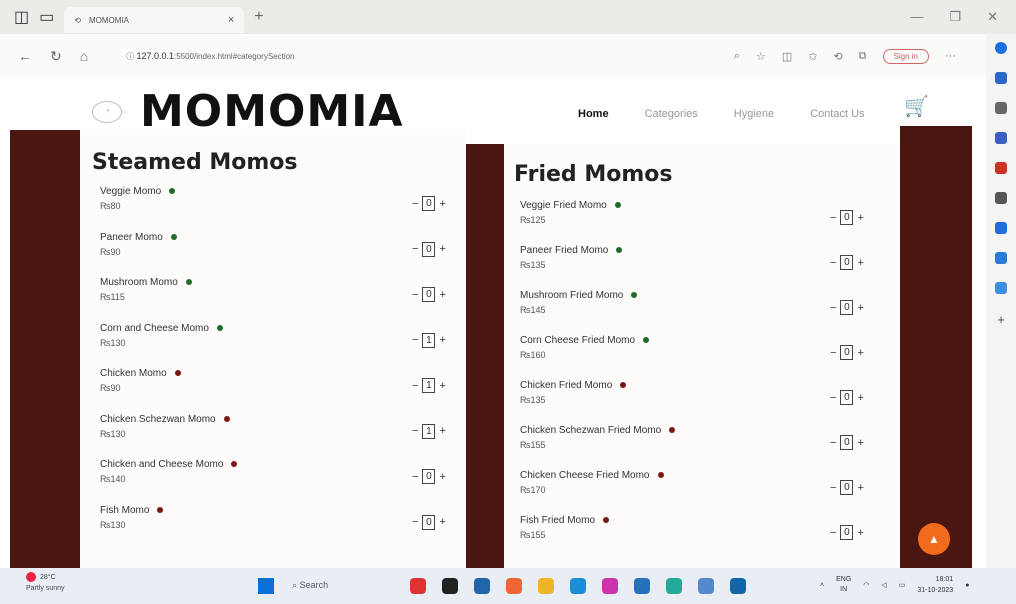  What do you see at coordinates (1001, 228) in the screenshot?
I see `office-icon` at bounding box center [1001, 228].